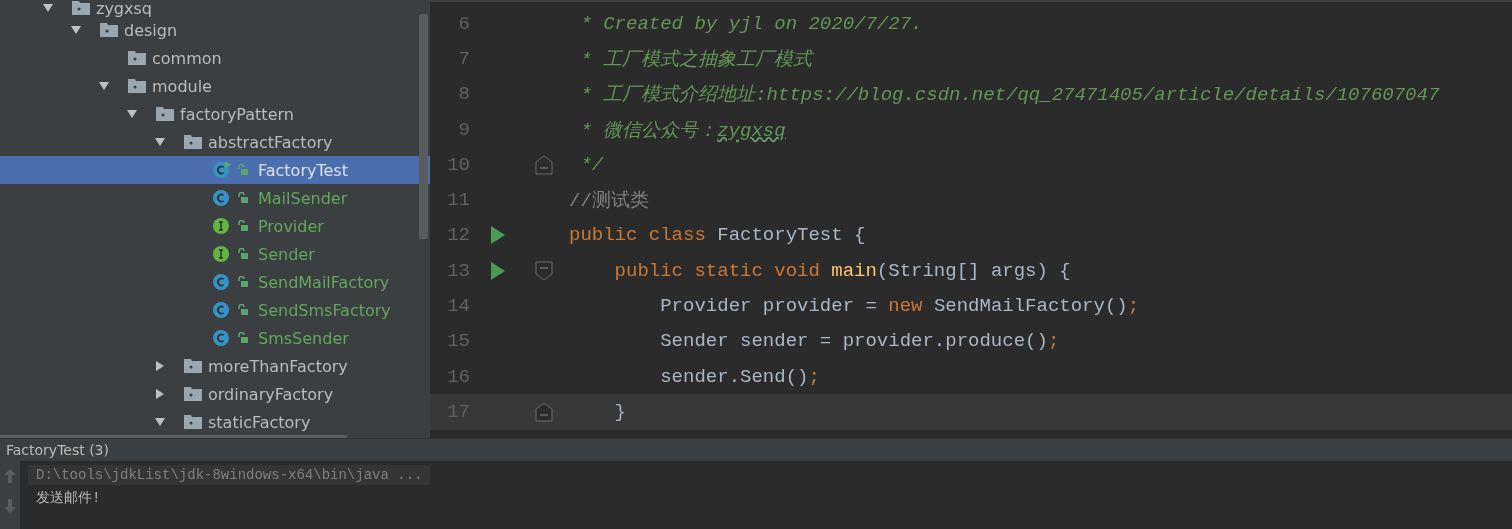 This screenshot has height=529, width=1512. Describe the element at coordinates (899, 306) in the screenshot. I see `code-line: Provider provider = new SendMailFactory();` at that location.